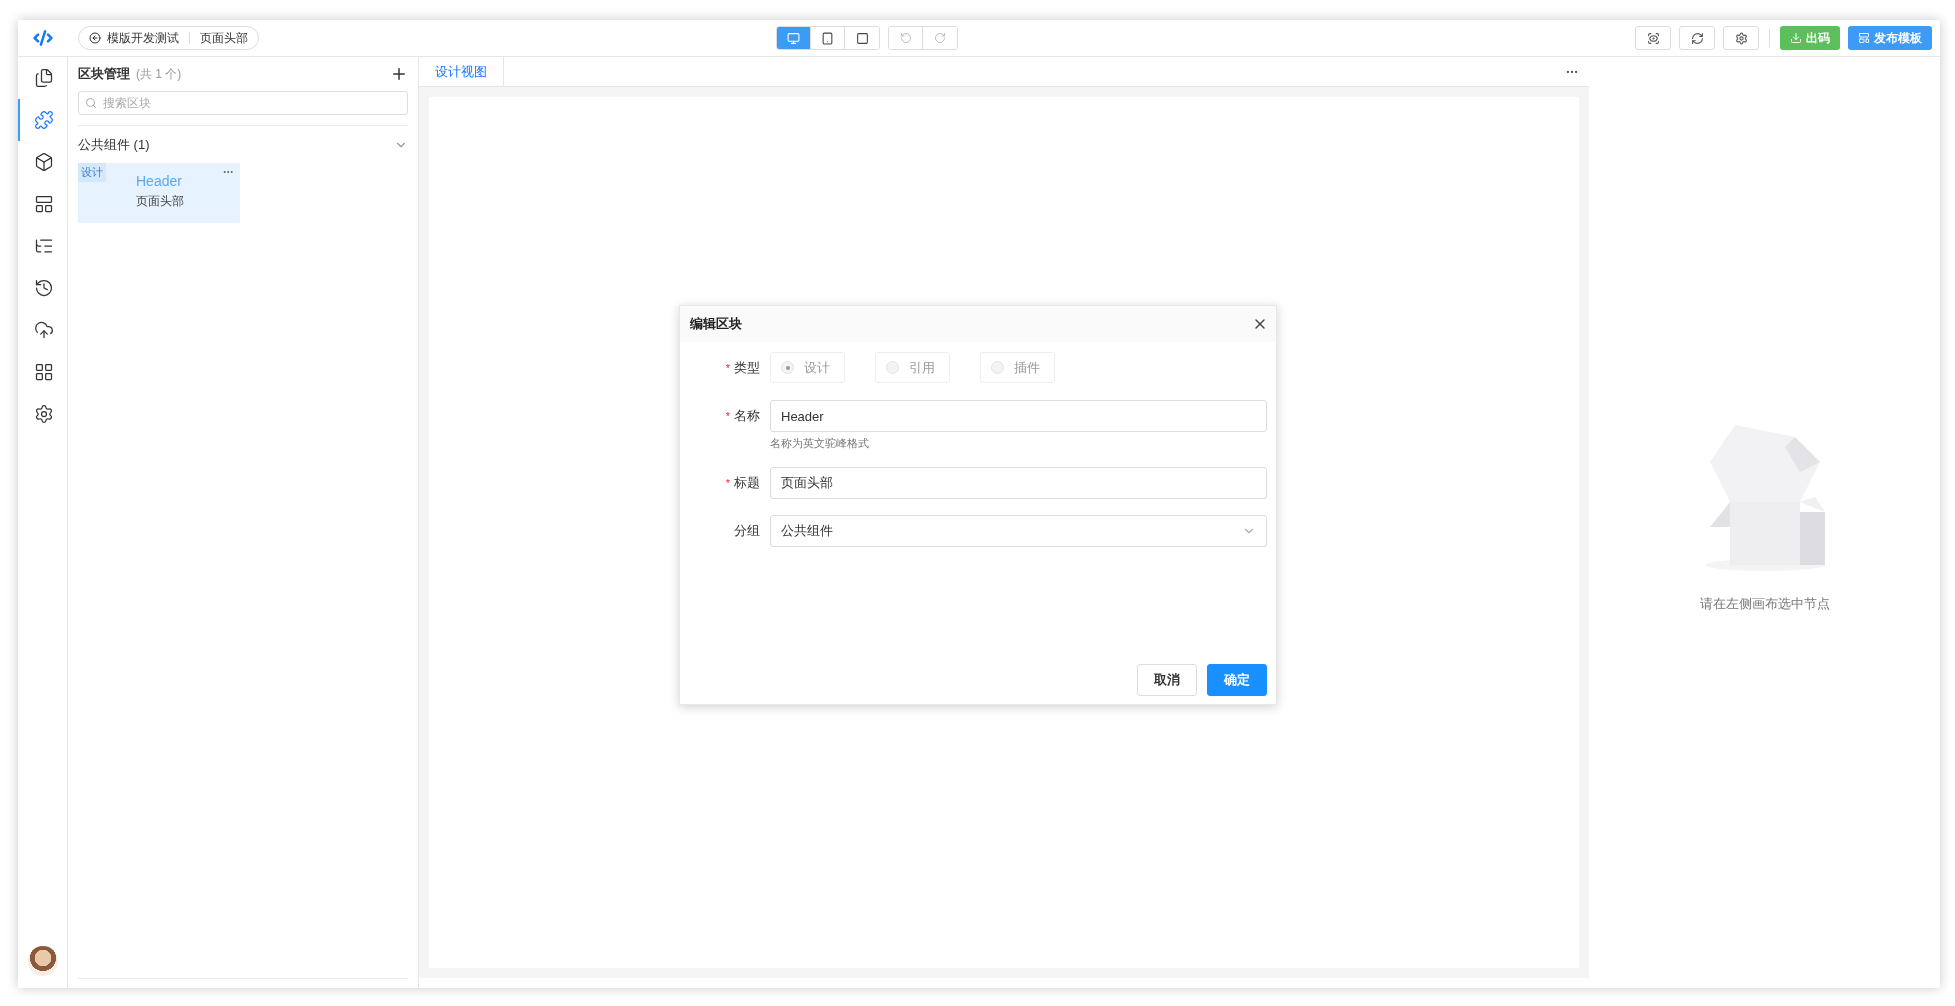 Image resolution: width=1955 pixels, height=1006 pixels. I want to click on undo-icon, so click(905, 38).